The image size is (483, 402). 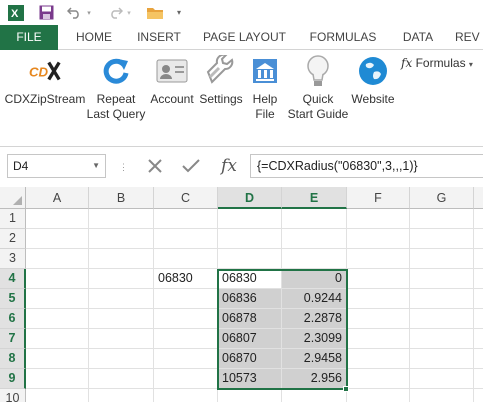 What do you see at coordinates (250, 359) in the screenshot?
I see `cell-d8: 06870` at bounding box center [250, 359].